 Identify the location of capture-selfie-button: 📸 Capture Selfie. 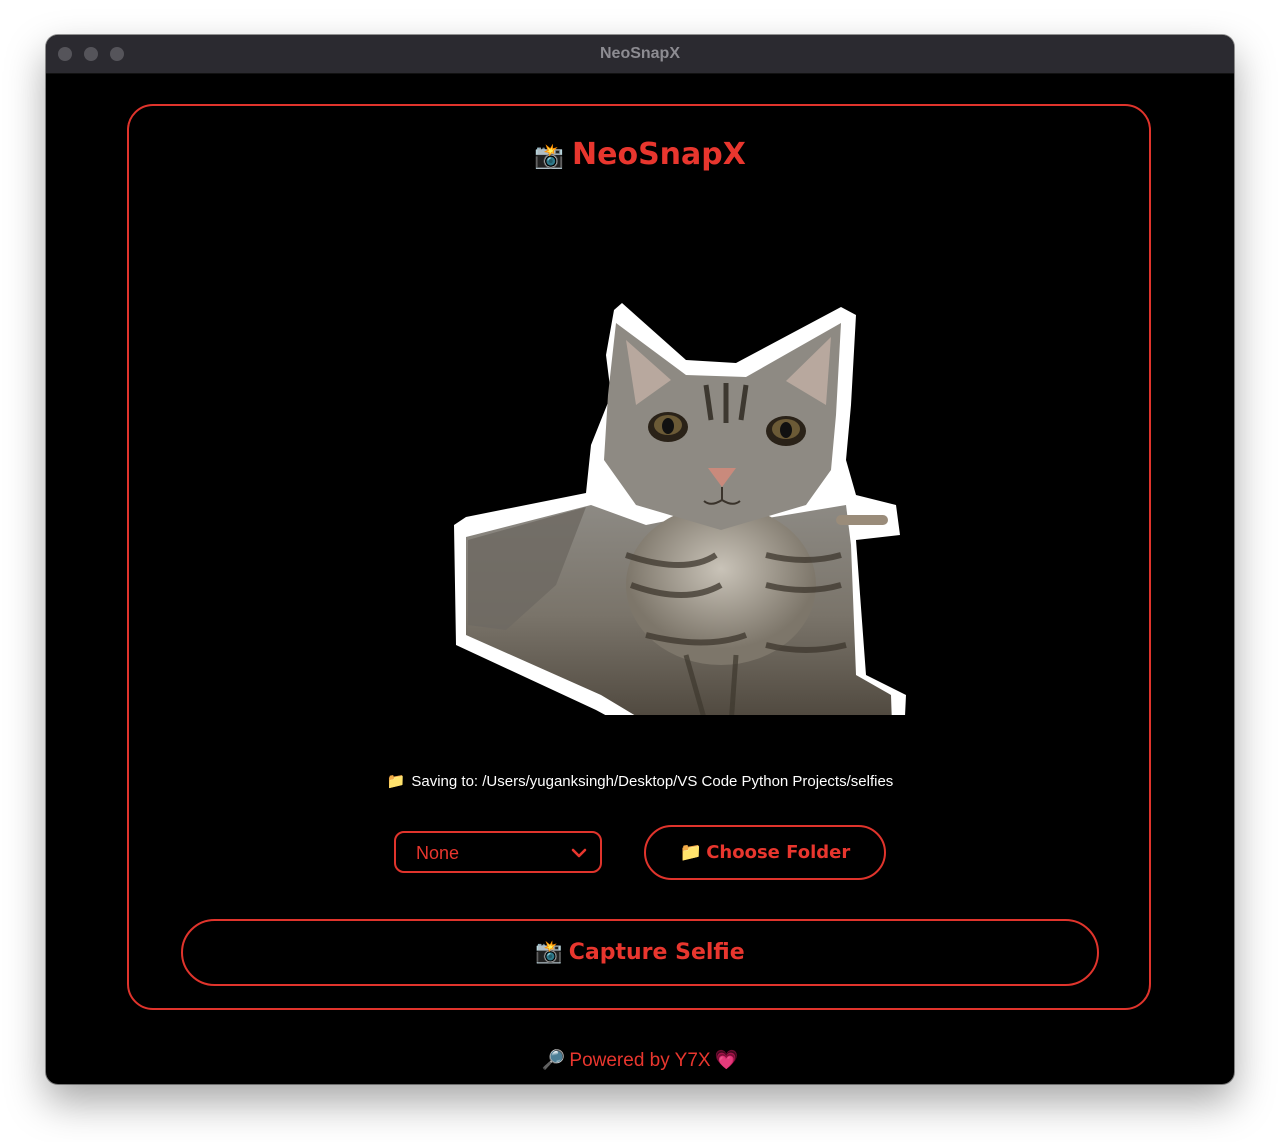
(640, 952).